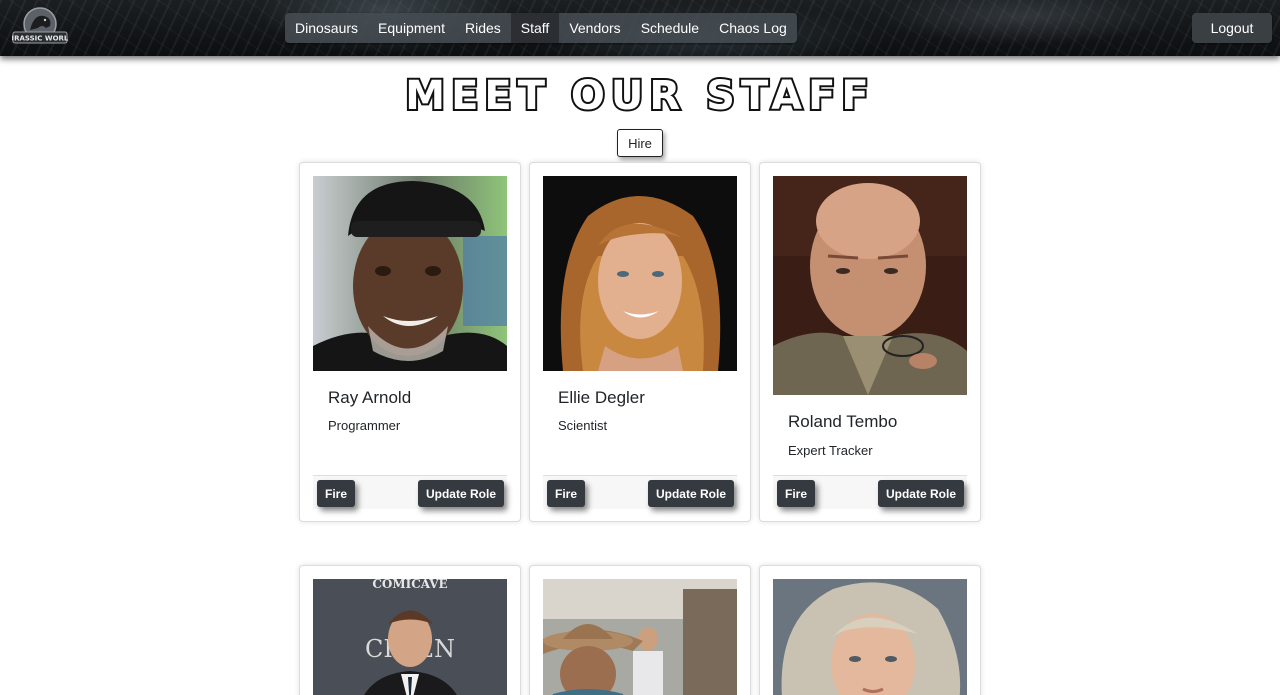  What do you see at coordinates (535, 28) in the screenshot?
I see `nav-item-staff: Staff` at bounding box center [535, 28].